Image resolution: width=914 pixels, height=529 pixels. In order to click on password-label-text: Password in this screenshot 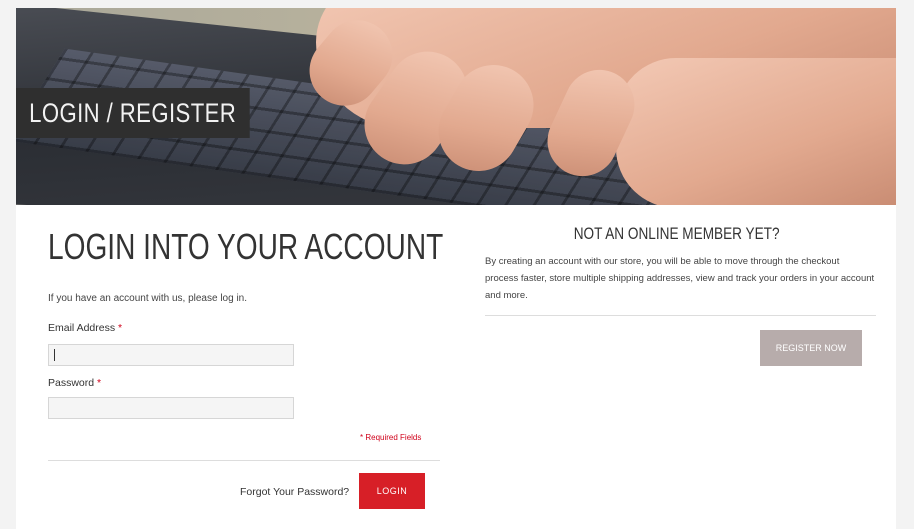, I will do `click(71, 383)`.